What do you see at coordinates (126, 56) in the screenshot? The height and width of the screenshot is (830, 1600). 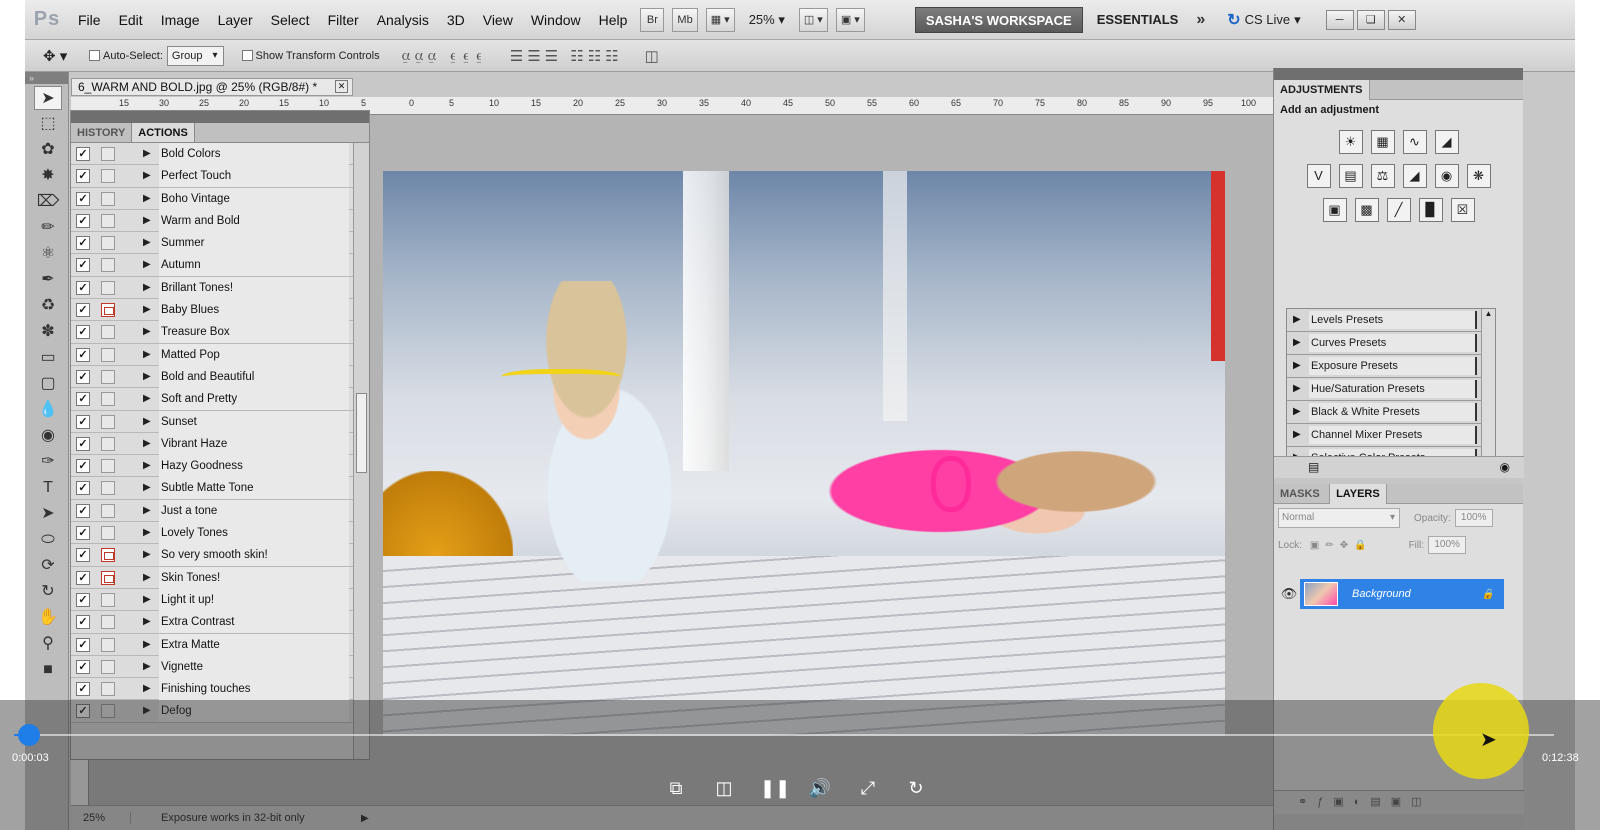 I see `auto-select-checkbox: Auto-Select:` at bounding box center [126, 56].